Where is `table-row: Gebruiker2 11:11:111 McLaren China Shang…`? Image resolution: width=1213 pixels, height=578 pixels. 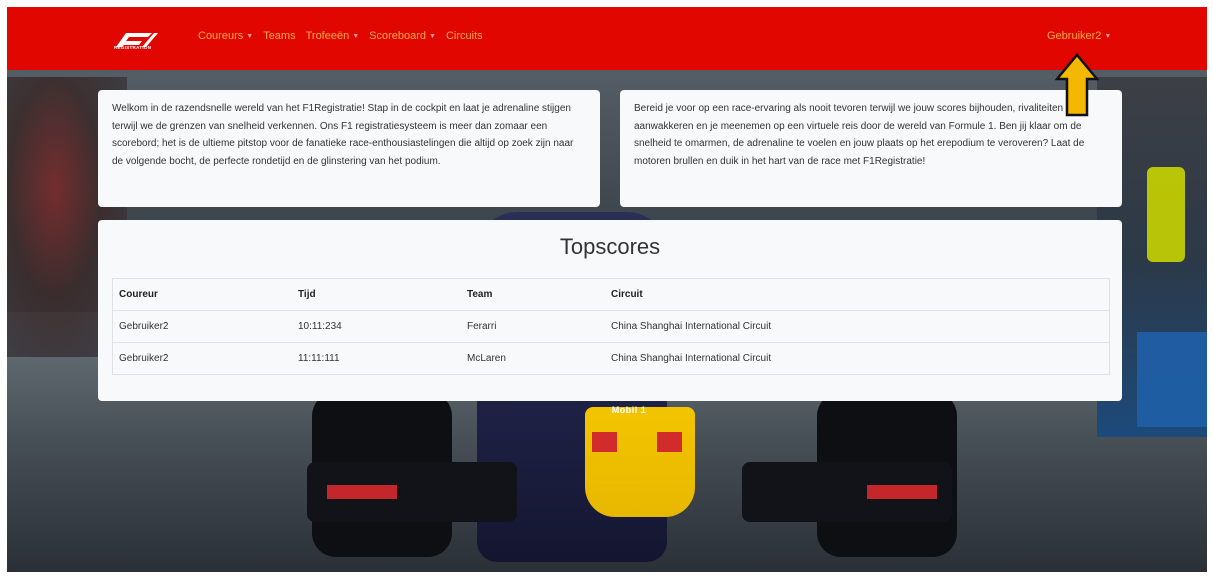 table-row: Gebruiker2 11:11:111 McLaren China Shang… is located at coordinates (611, 358).